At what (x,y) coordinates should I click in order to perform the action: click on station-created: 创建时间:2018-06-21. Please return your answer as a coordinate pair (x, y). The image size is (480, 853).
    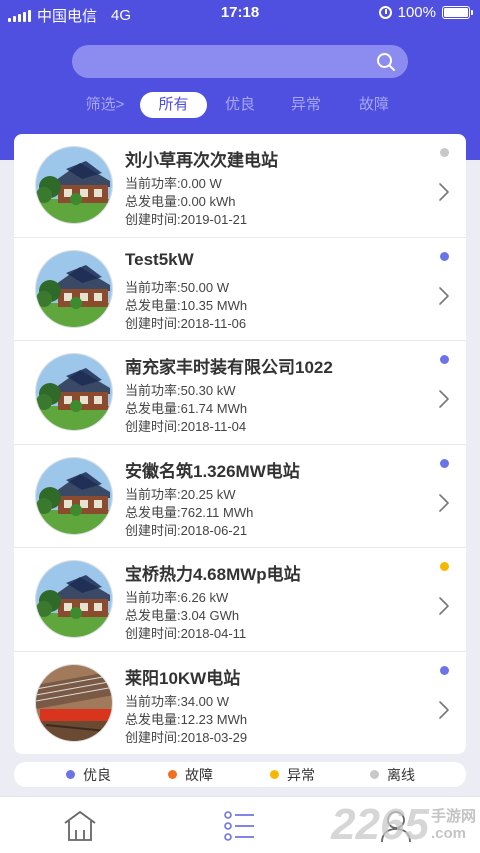
    Looking at the image, I should click on (186, 530).